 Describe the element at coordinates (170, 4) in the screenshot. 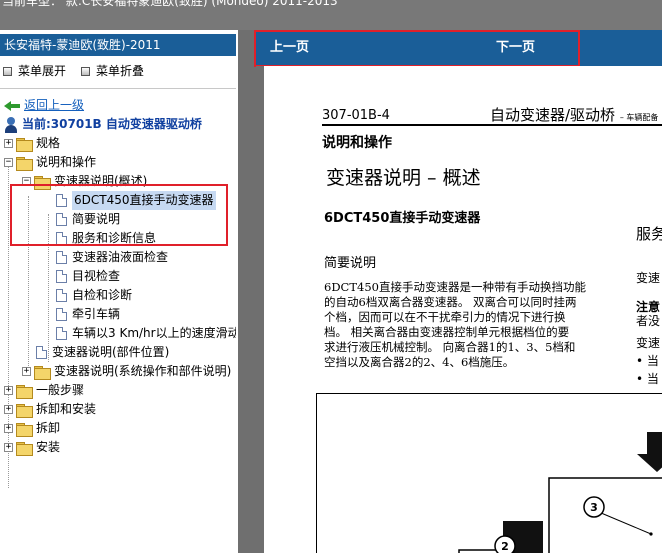

I see `window-title: 当前车型： 款:C长安福特蒙迪欧(致胜) (Mondeo) 2011-2013` at that location.